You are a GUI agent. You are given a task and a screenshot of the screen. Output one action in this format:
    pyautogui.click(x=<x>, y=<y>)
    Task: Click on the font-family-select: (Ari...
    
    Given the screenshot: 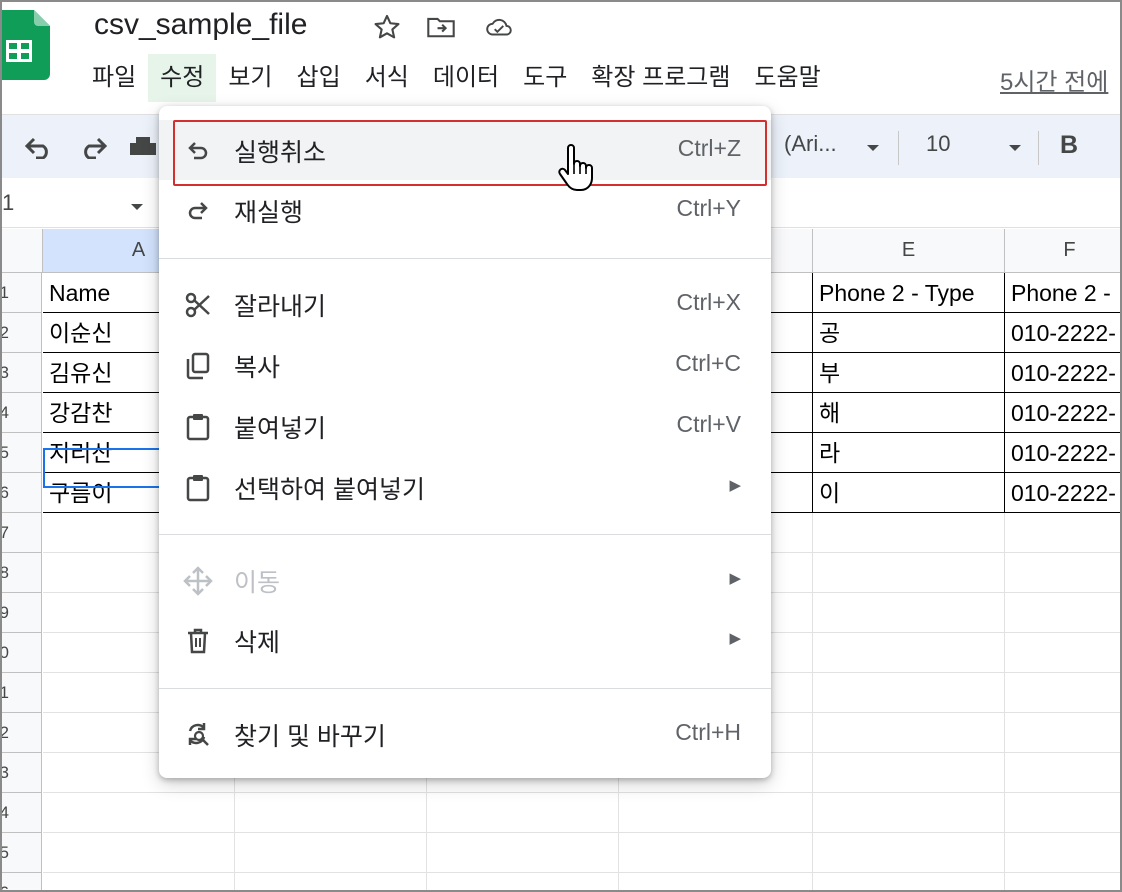 What is the action you would take?
    pyautogui.click(x=810, y=144)
    